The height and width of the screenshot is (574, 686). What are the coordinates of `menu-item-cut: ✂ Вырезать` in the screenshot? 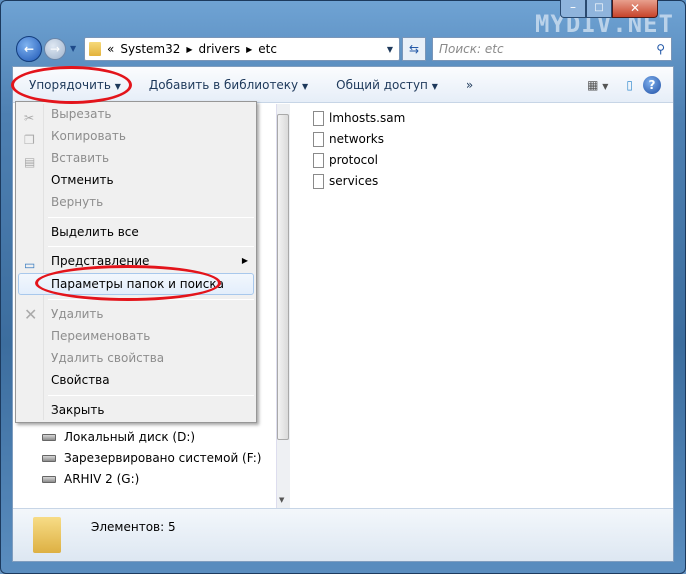 It's located at (136, 114).